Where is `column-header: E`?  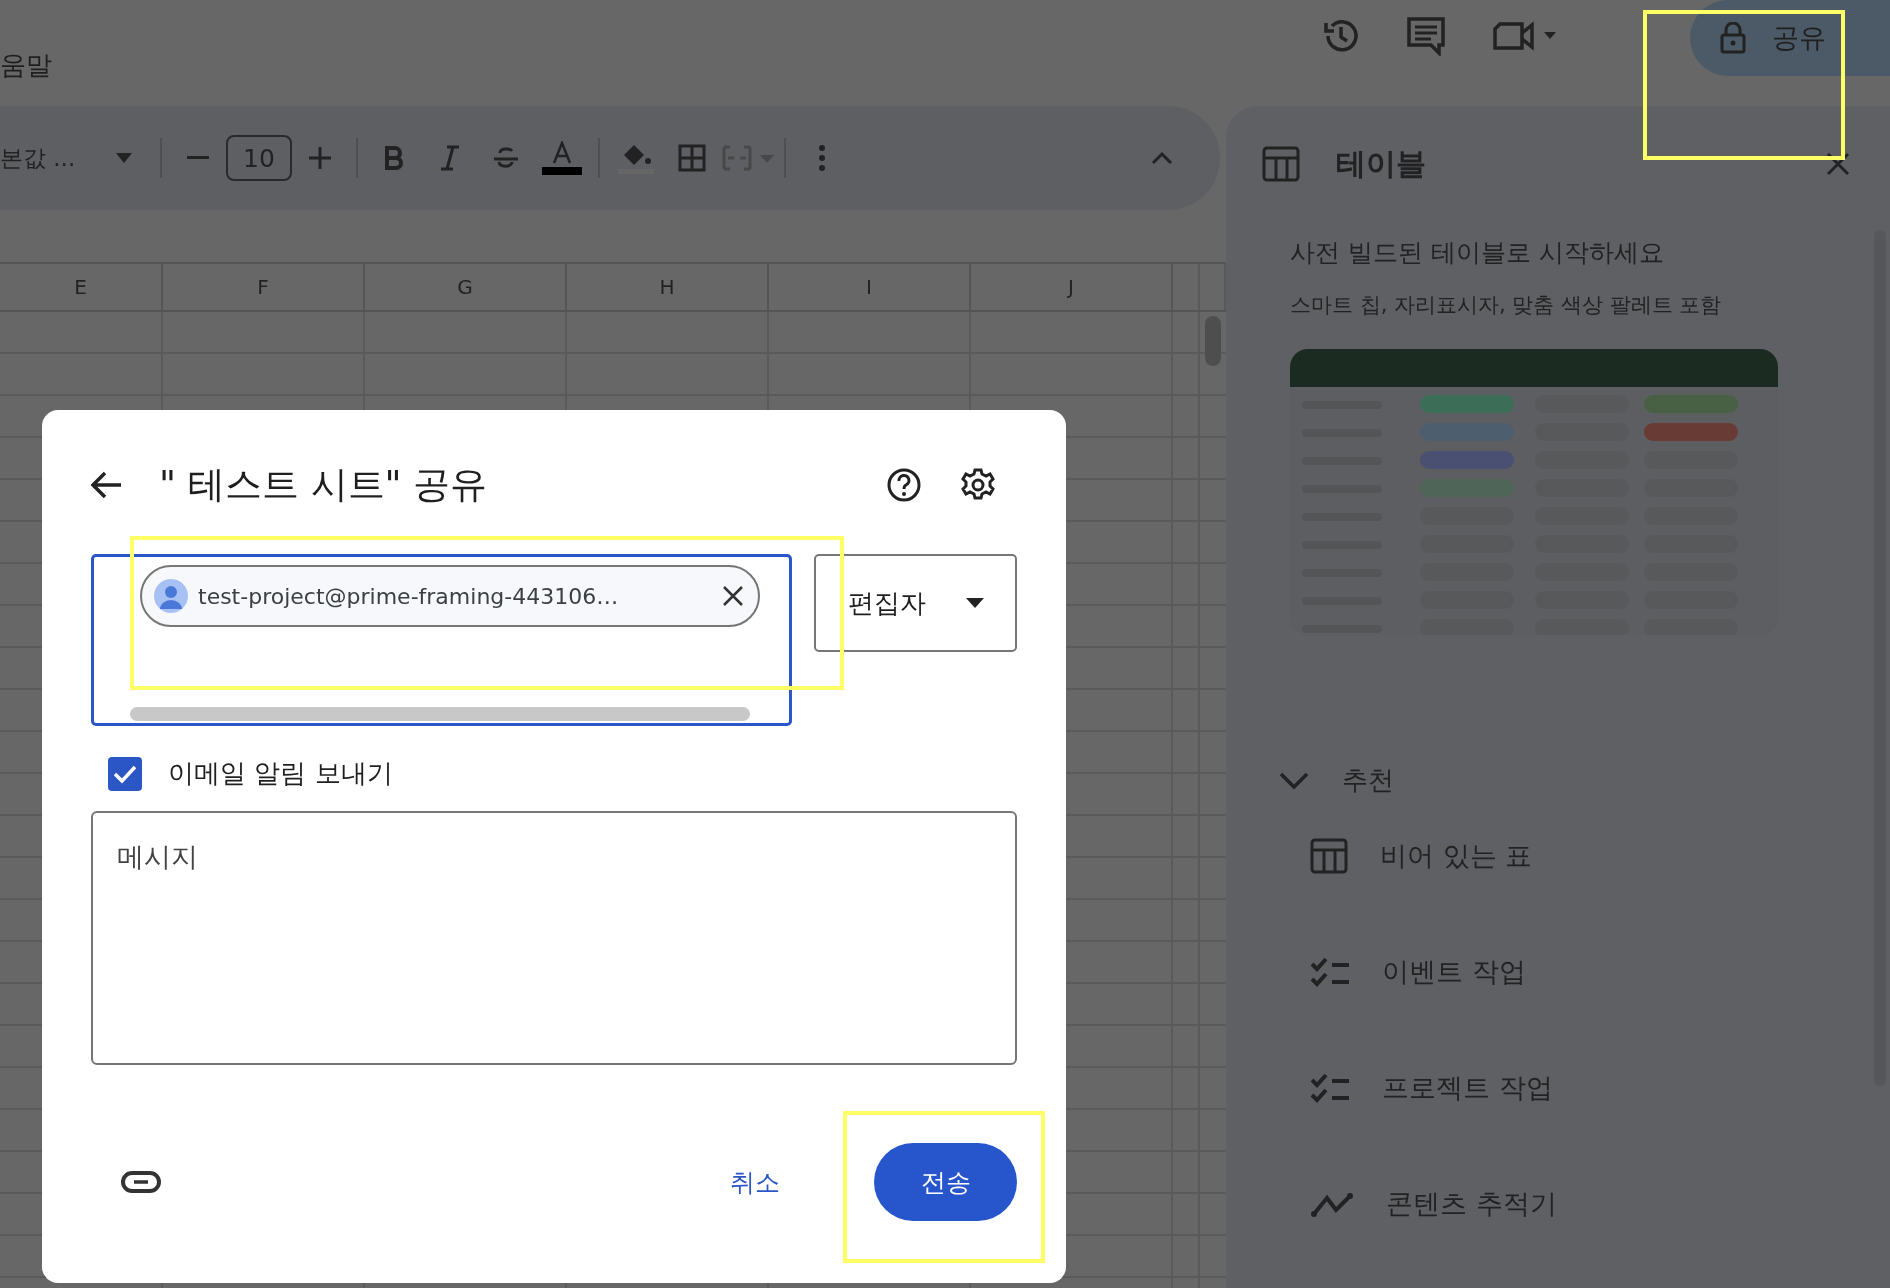 column-header: E is located at coordinates (81, 287).